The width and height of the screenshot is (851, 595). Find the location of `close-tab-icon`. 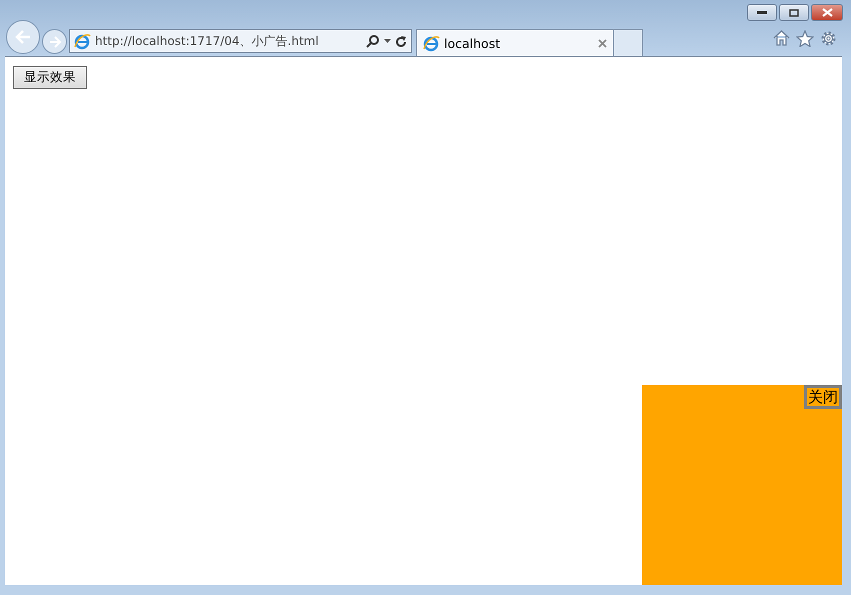

close-tab-icon is located at coordinates (602, 43).